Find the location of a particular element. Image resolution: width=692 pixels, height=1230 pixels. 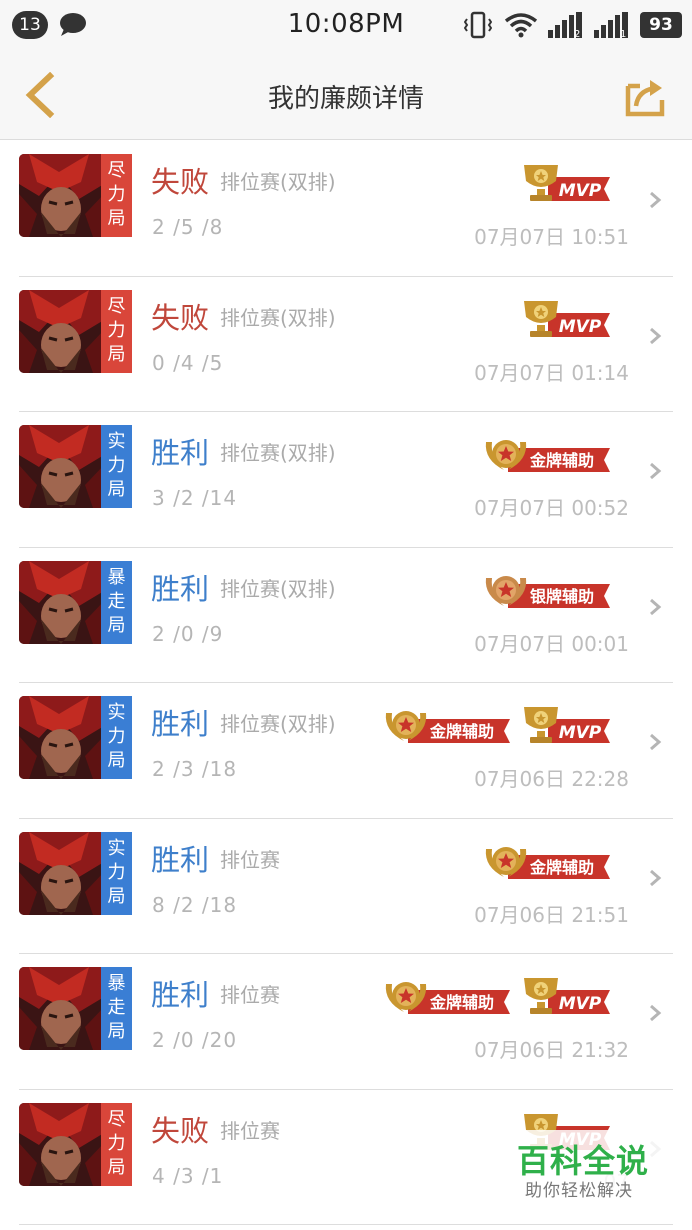

kda-stats: 2 /3 /18 is located at coordinates (195, 769).